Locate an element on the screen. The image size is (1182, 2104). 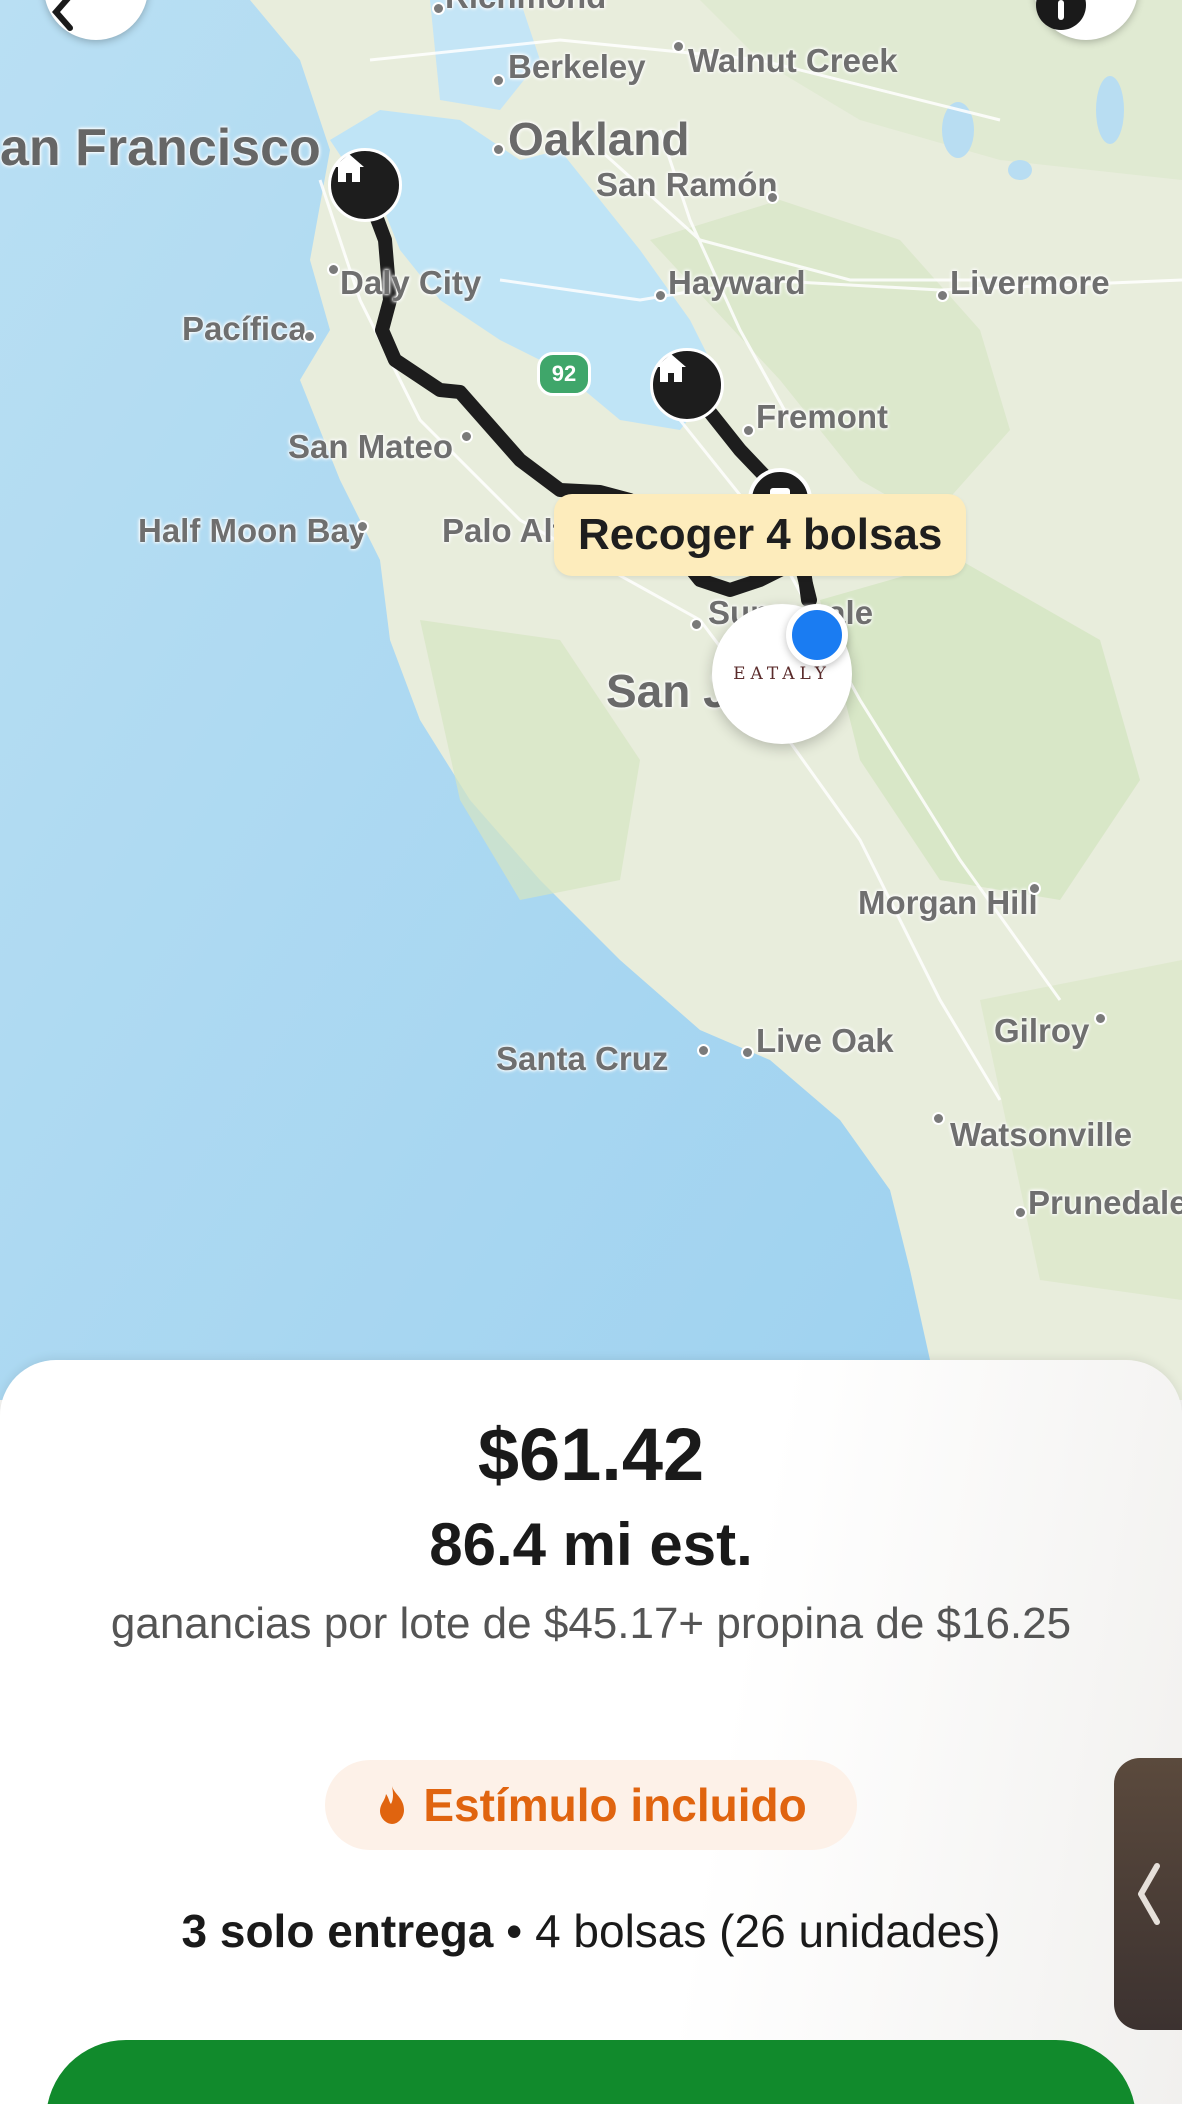
city-label-palo-alto: Palo Alt is located at coordinates (503, 530).